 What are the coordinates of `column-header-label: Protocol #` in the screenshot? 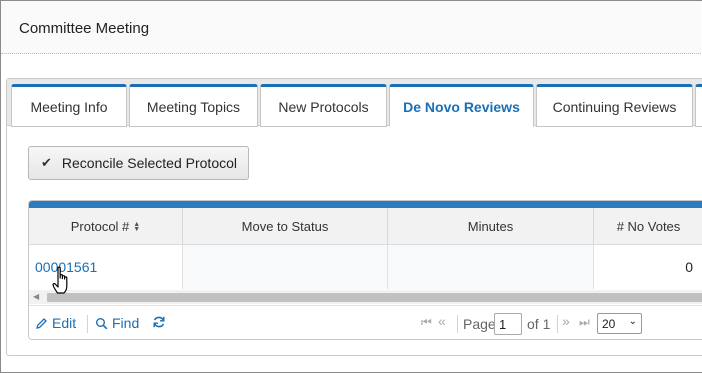 It's located at (100, 226).